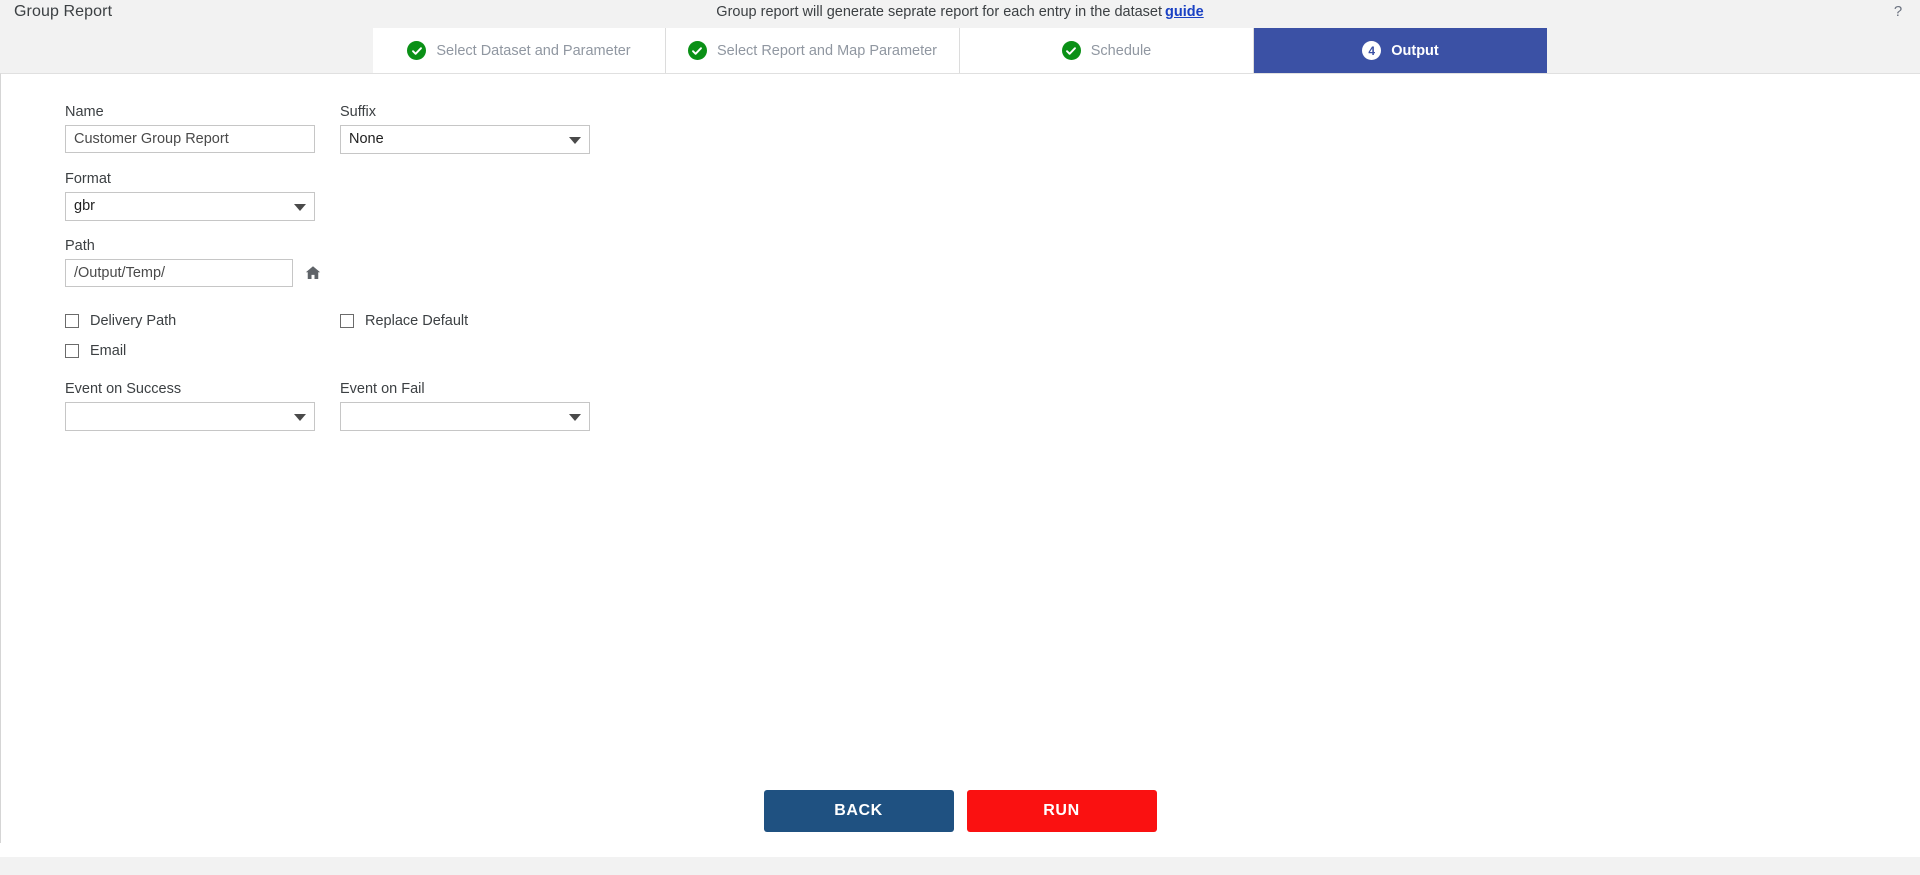 The height and width of the screenshot is (875, 1920). What do you see at coordinates (133, 321) in the screenshot?
I see `delivery-path-label: Delivery Path` at bounding box center [133, 321].